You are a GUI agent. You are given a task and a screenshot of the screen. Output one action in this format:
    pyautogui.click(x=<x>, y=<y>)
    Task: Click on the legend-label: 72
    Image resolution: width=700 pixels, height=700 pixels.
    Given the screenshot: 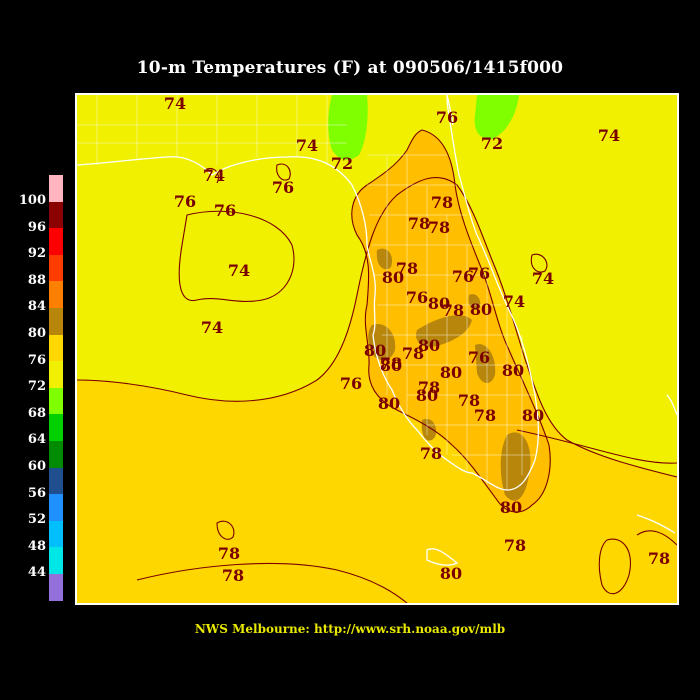 What is the action you would take?
    pyautogui.click(x=36, y=387)
    